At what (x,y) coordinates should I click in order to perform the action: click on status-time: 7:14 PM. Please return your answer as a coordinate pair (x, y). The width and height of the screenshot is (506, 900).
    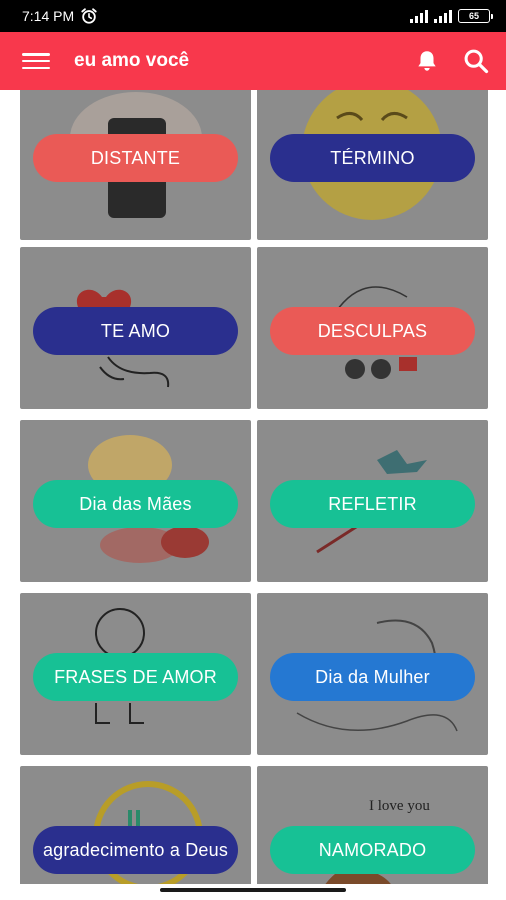
    Looking at the image, I should click on (48, 16).